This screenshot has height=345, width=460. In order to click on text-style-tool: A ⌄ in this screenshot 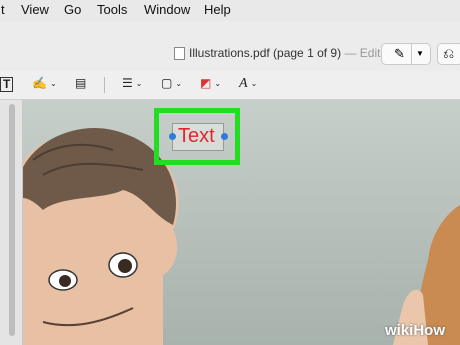, I will do `click(248, 85)`.